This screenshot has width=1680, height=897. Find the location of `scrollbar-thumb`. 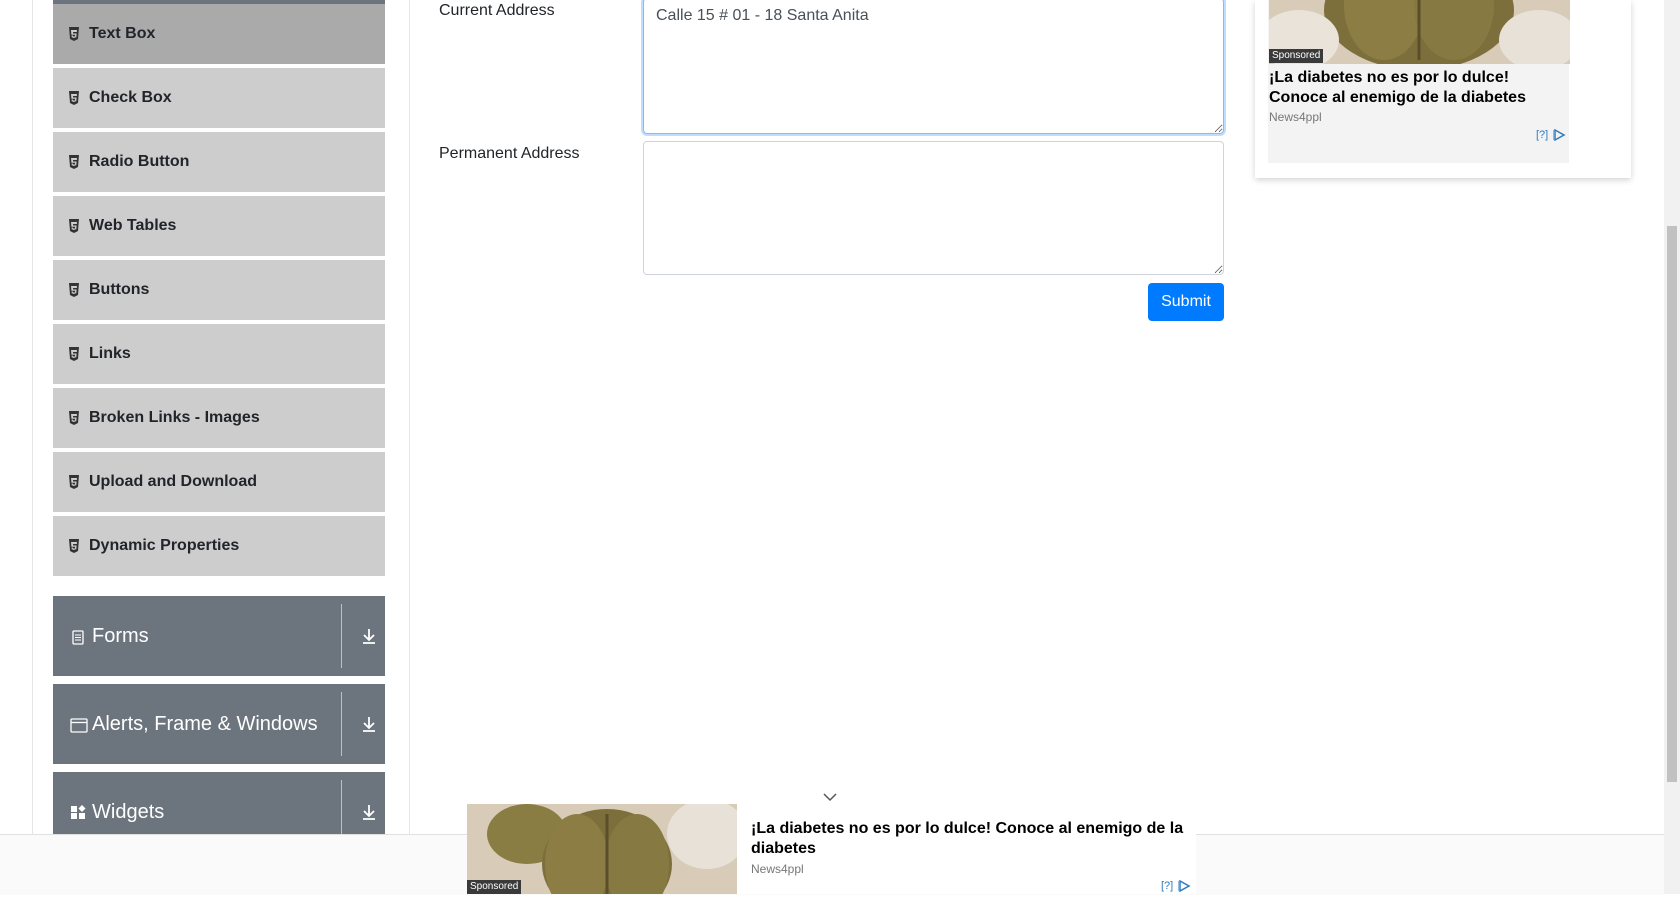

scrollbar-thumb is located at coordinates (1672, 504).